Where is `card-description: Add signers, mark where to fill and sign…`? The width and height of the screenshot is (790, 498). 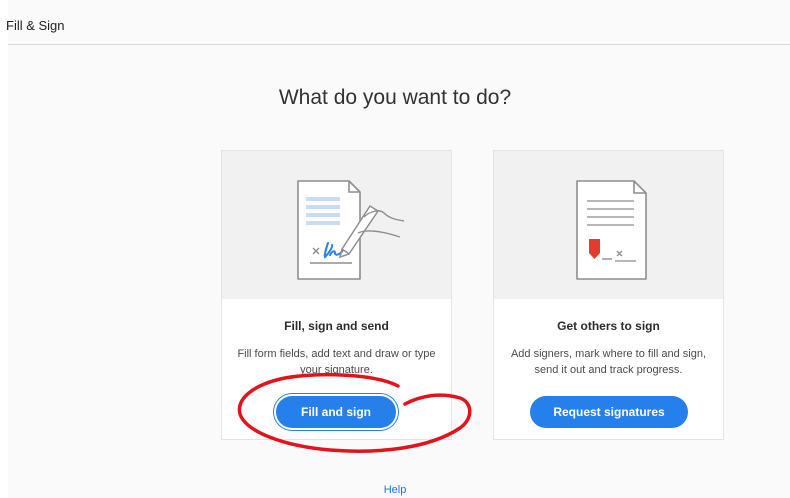 card-description: Add signers, mark where to fill and sign… is located at coordinates (608, 362).